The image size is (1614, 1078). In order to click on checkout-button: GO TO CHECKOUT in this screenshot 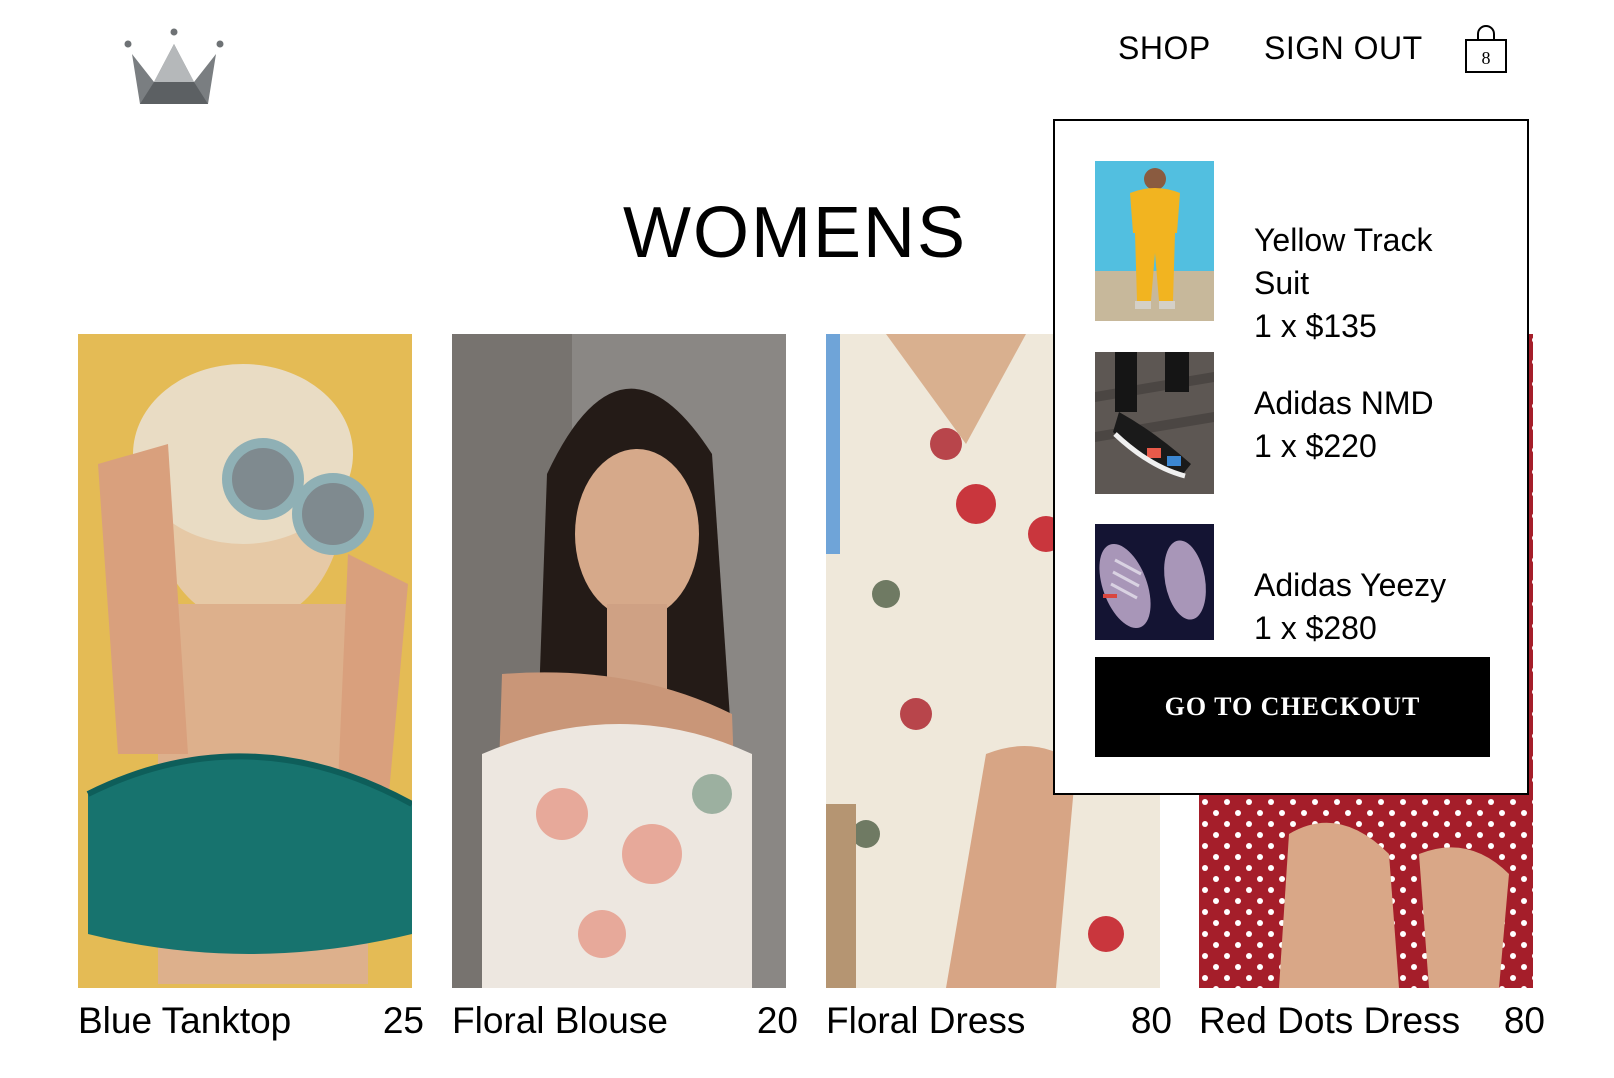, I will do `click(1292, 707)`.